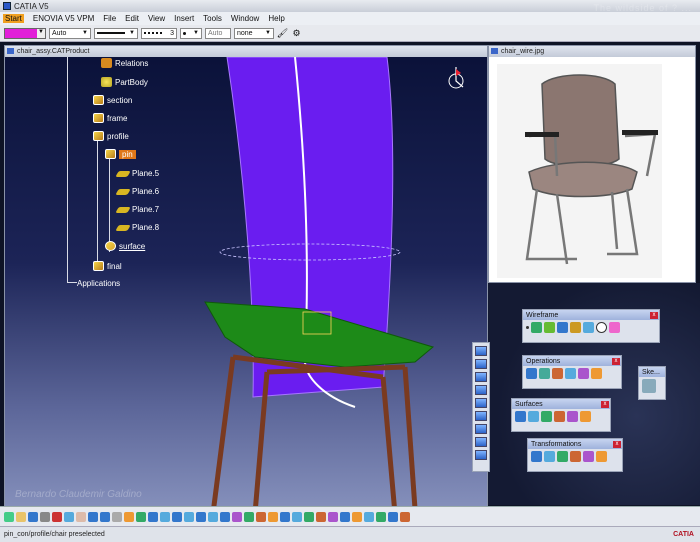 This screenshot has height=542, width=700. What do you see at coordinates (45, 516) in the screenshot?
I see `print-icon` at bounding box center [45, 516].